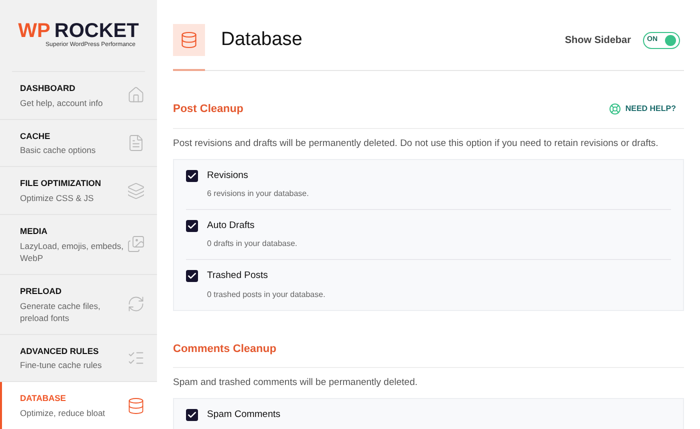  Describe the element at coordinates (58, 150) in the screenshot. I see `sidebar-item-subtitle: Basic cache options` at that location.